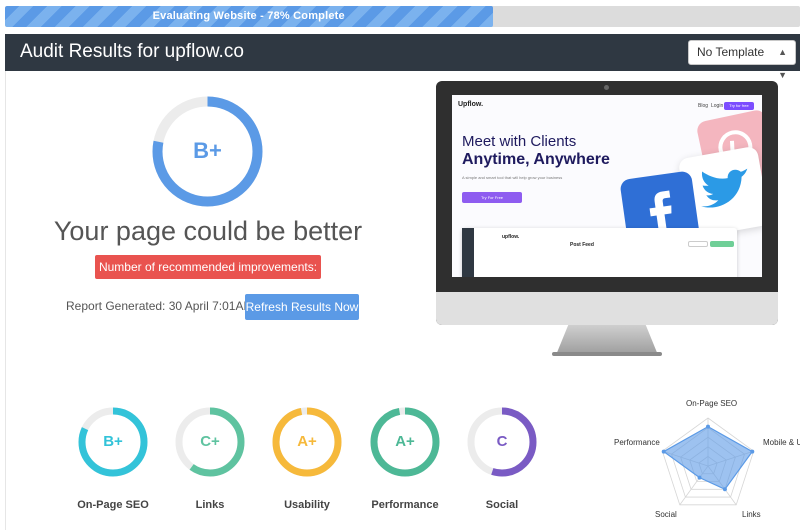  I want to click on progress-fill: Evaluating Website - 78% Complete, so click(249, 16).